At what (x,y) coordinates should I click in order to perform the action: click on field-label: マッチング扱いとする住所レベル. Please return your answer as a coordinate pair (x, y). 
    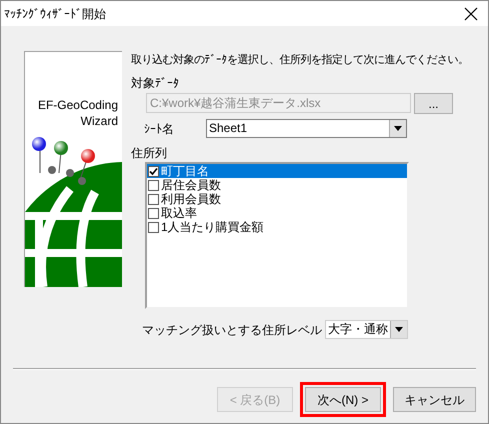
    Looking at the image, I should click on (232, 330).